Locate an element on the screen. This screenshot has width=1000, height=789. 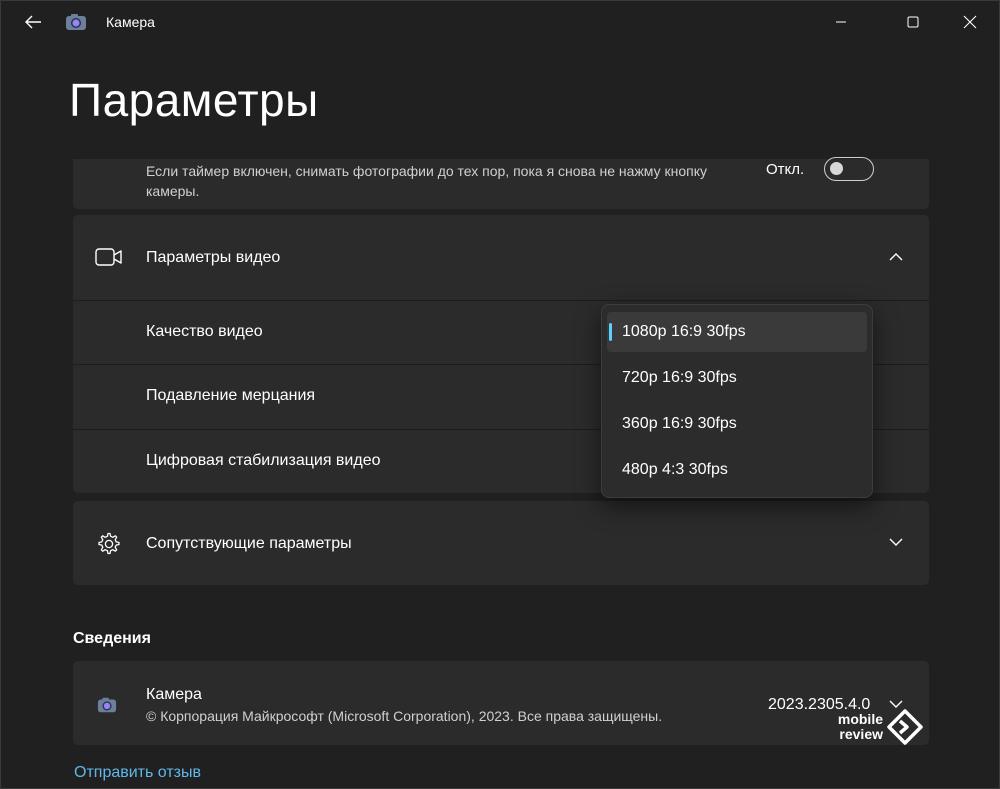
dropdown-option-label: 480p 4:3 30fps is located at coordinates (675, 469).